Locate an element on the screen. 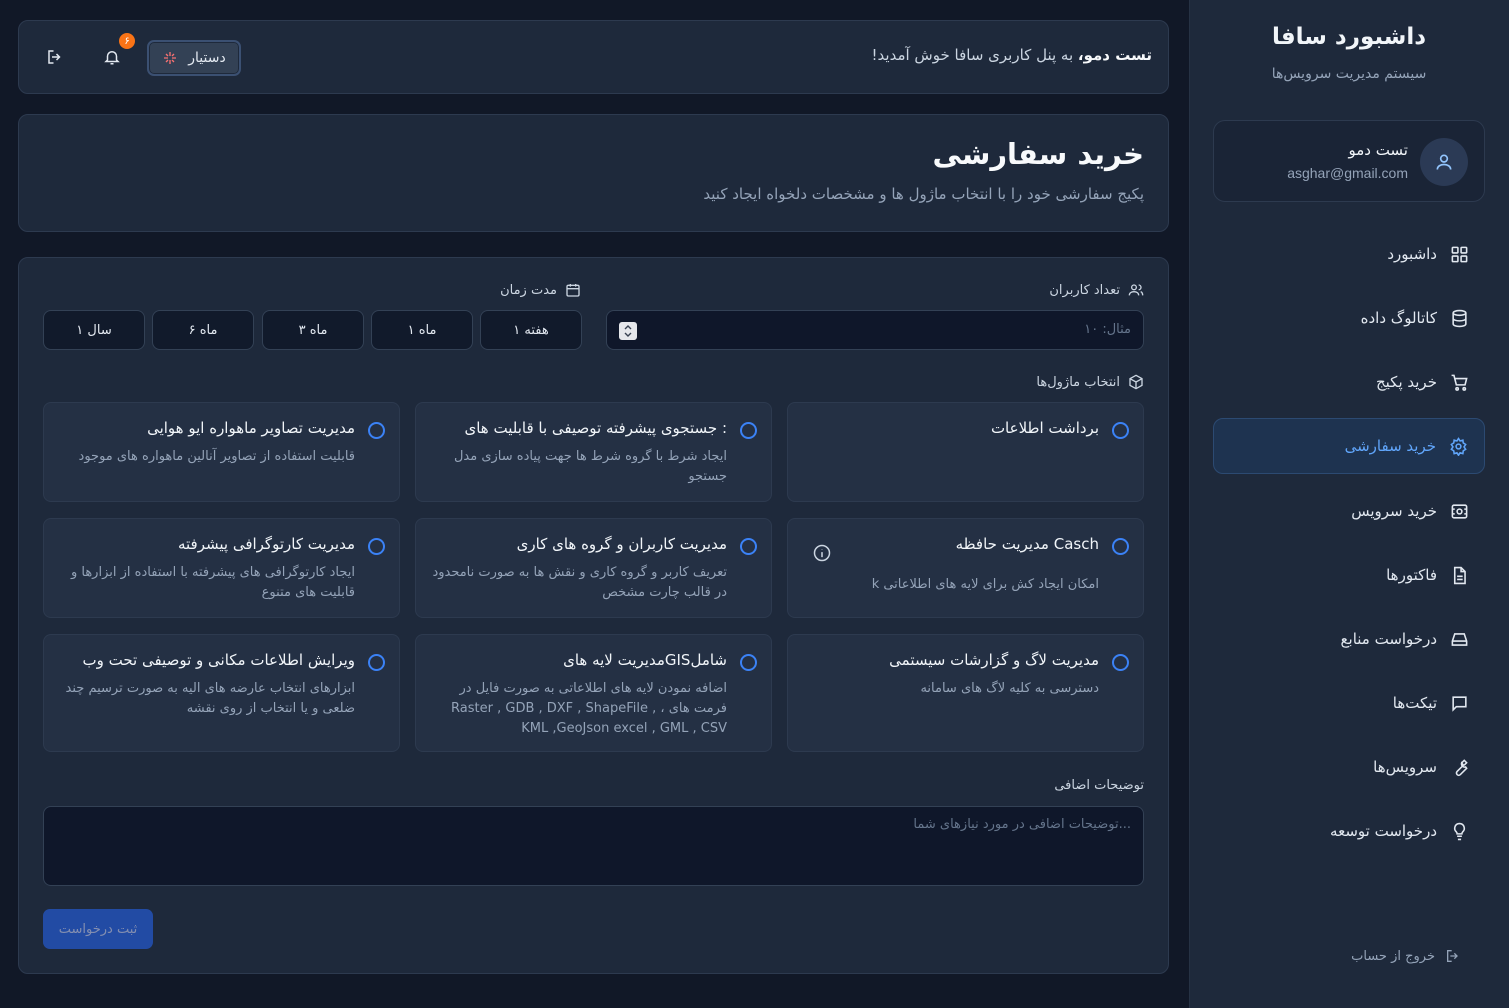 The image size is (1509, 1008). exit-button is located at coordinates (56, 58).